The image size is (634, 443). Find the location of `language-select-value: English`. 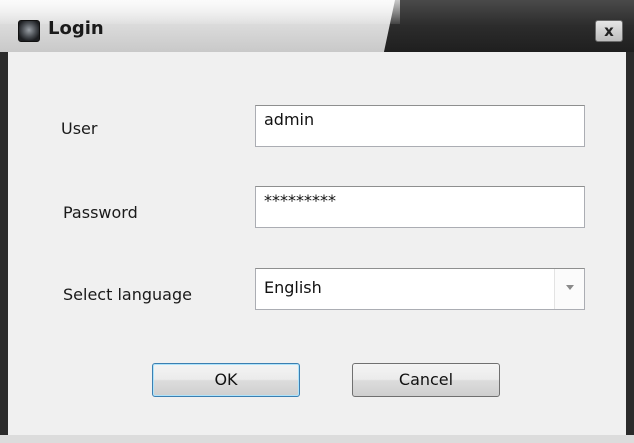

language-select-value: English is located at coordinates (293, 287).